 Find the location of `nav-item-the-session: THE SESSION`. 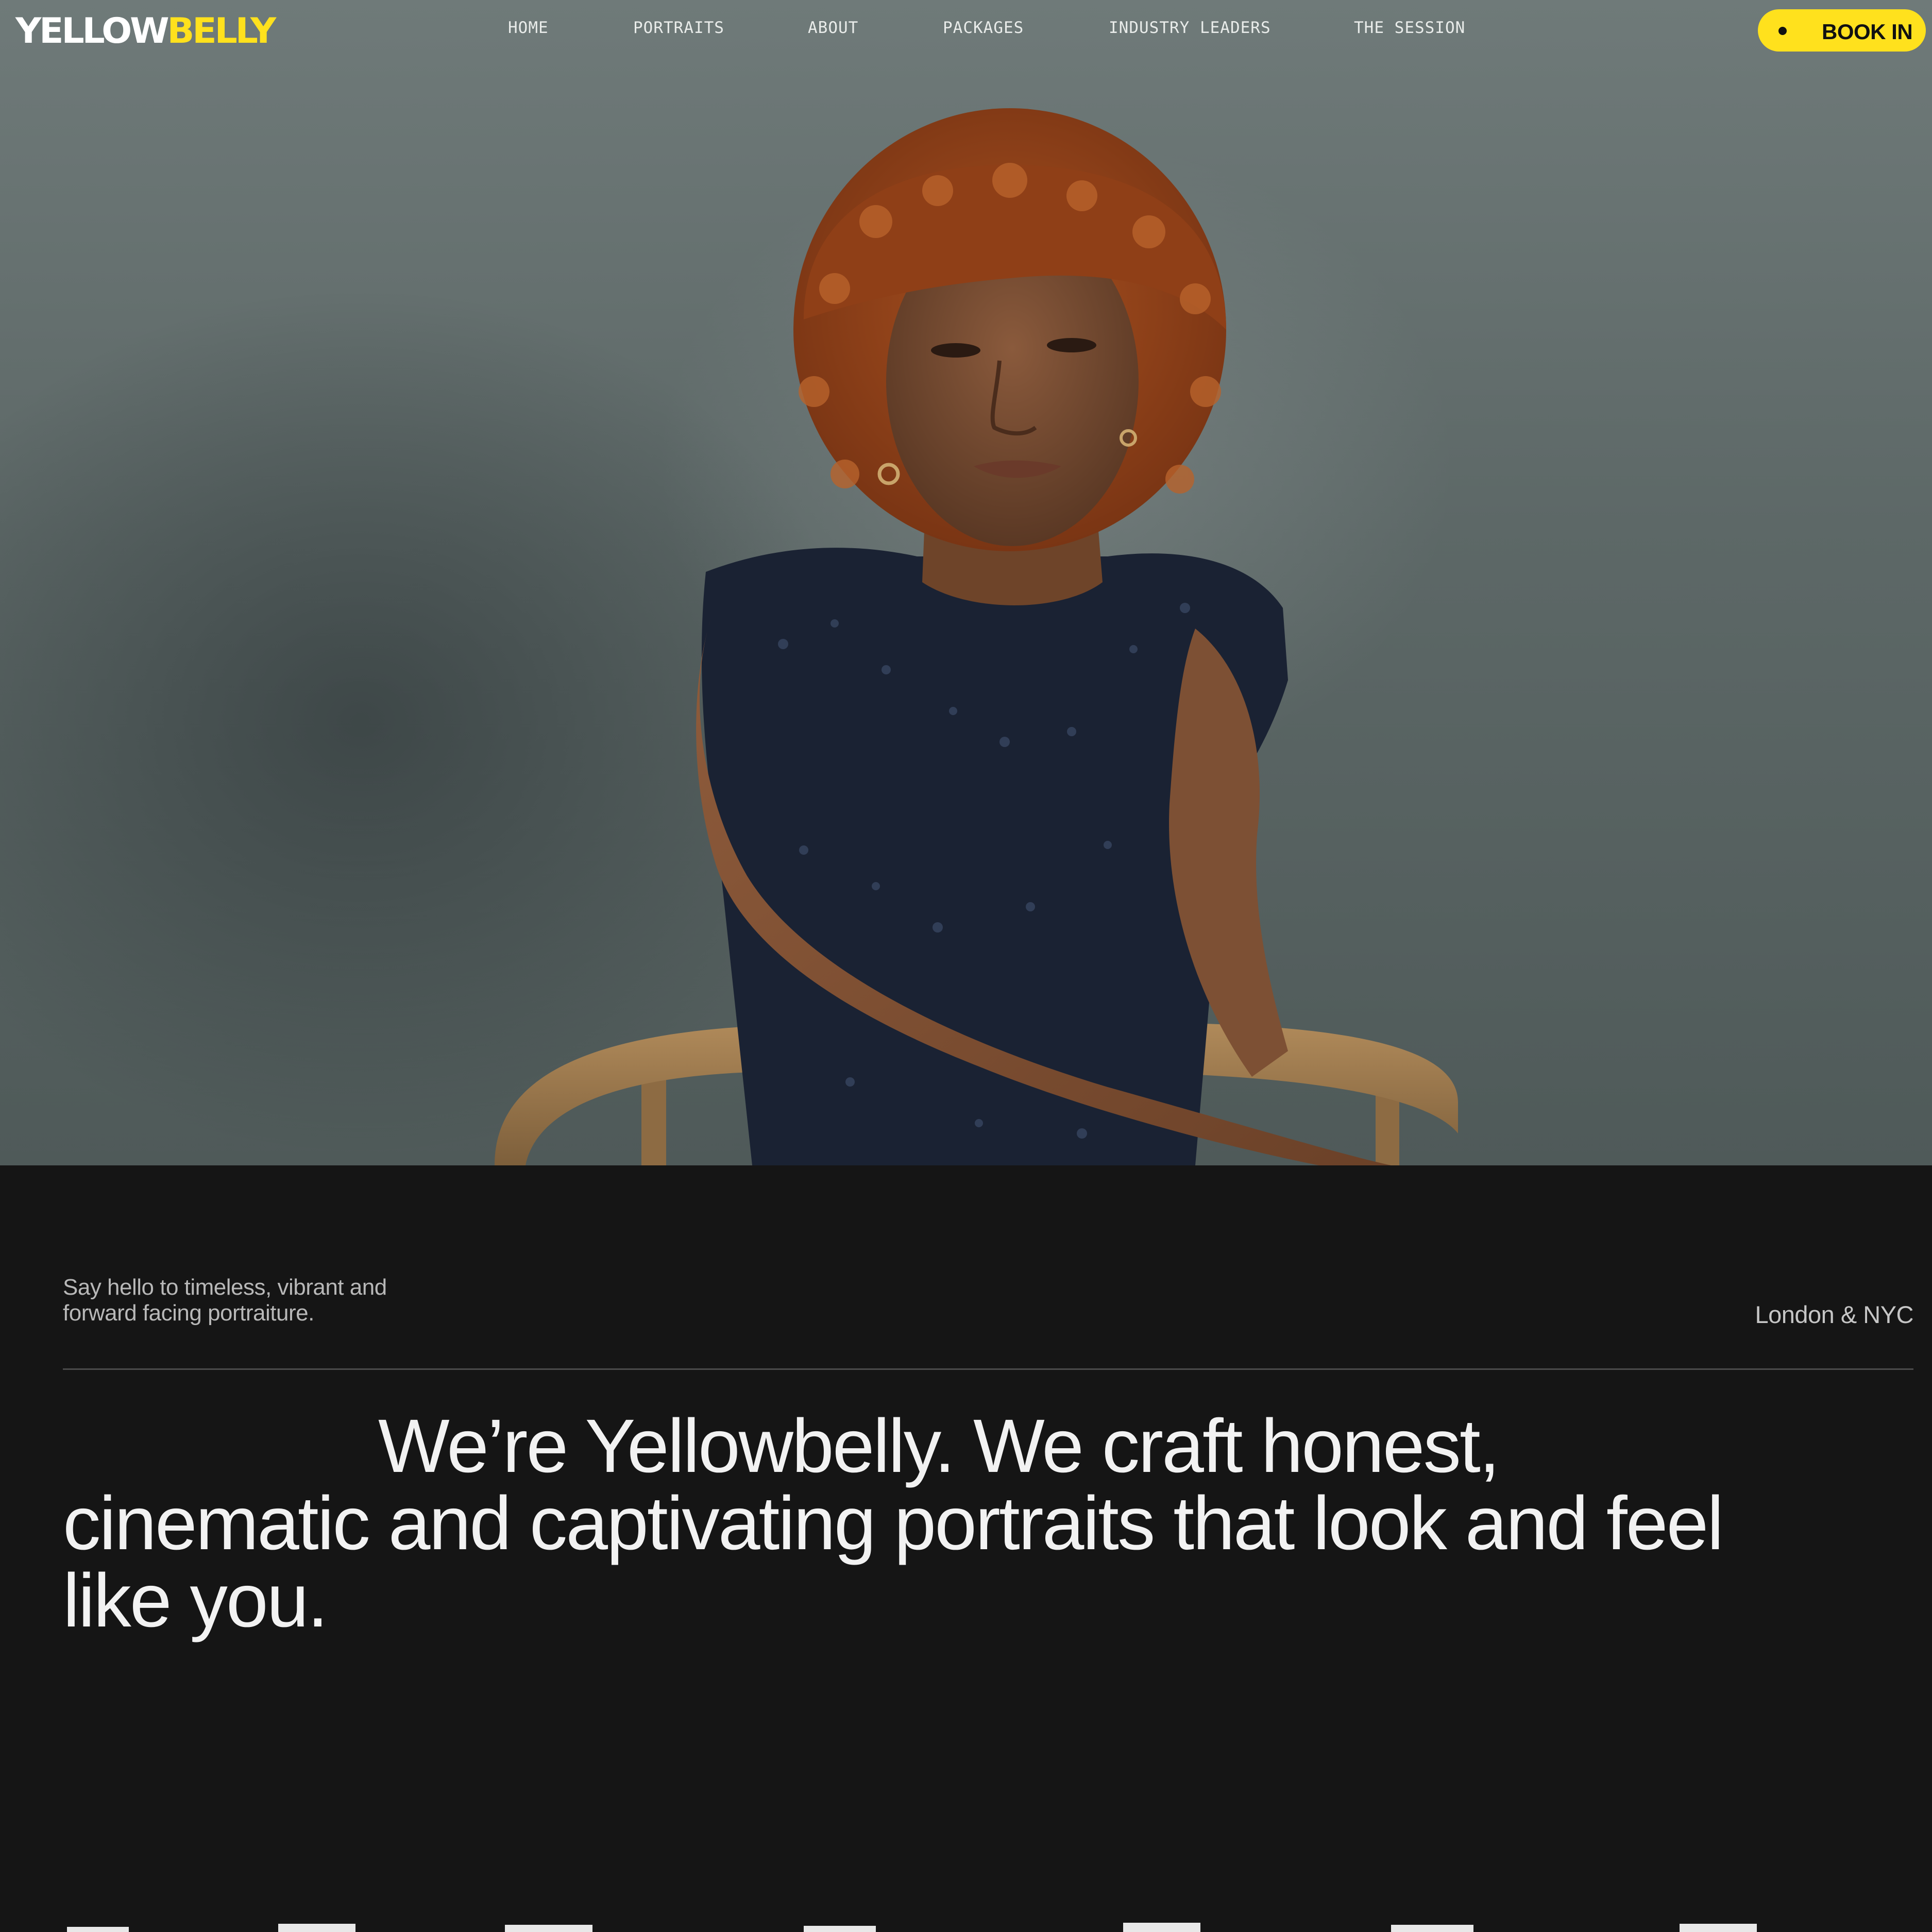

nav-item-the-session: THE SESSION is located at coordinates (1409, 28).